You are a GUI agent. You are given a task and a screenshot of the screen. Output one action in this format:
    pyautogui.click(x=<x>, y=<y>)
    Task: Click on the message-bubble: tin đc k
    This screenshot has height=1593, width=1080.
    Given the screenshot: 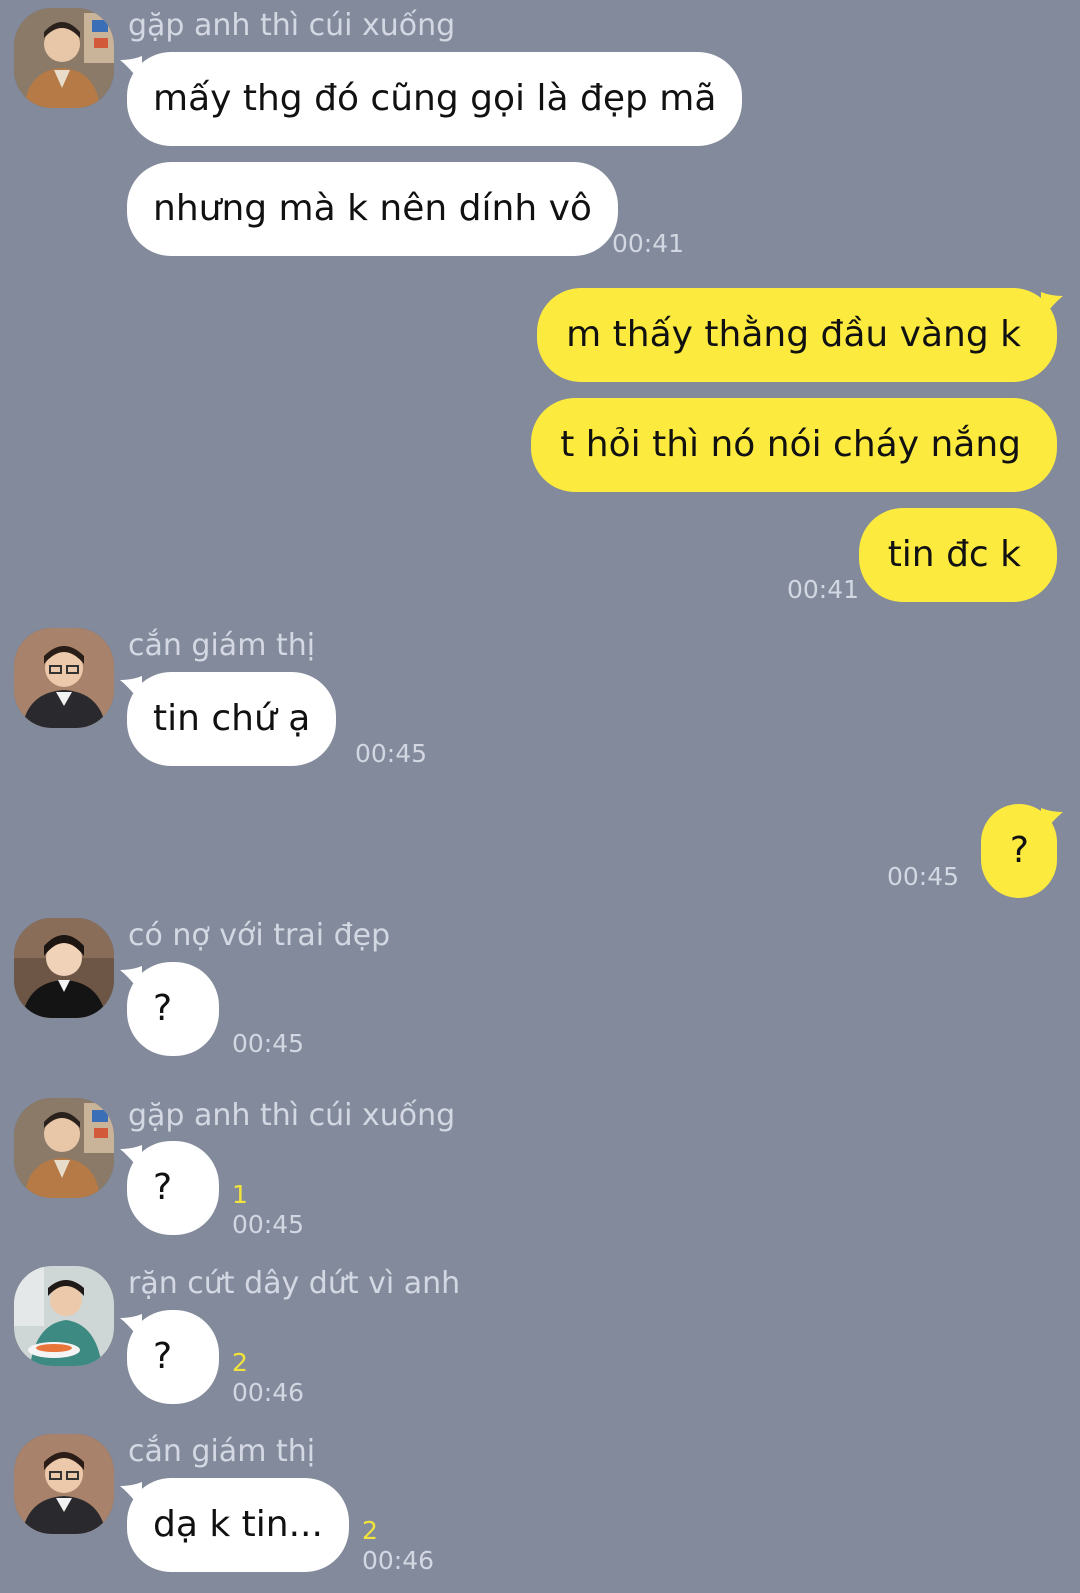 What is the action you would take?
    pyautogui.click(x=957, y=555)
    